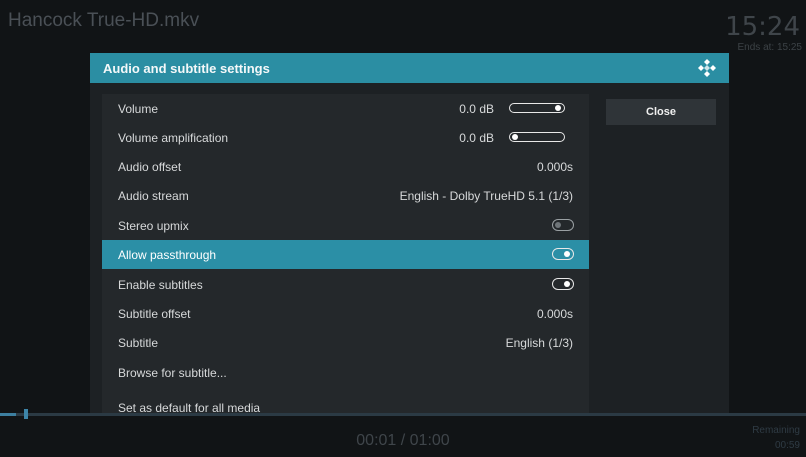 This screenshot has height=457, width=806. What do you see at coordinates (345, 166) in the screenshot?
I see `setting-row-audio-offset: Audio offset 0.000s` at bounding box center [345, 166].